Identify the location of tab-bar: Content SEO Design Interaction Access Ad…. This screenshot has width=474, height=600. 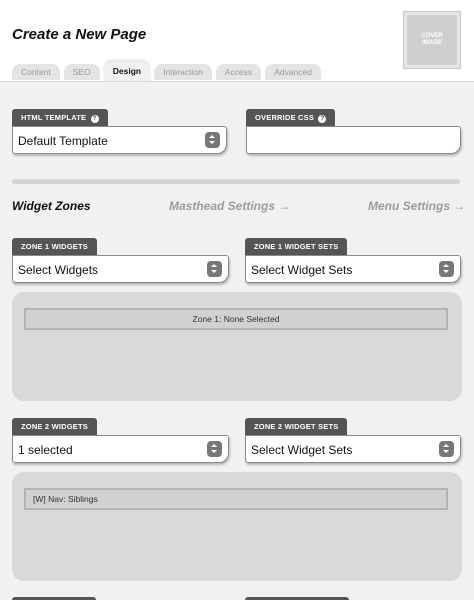
(166, 72).